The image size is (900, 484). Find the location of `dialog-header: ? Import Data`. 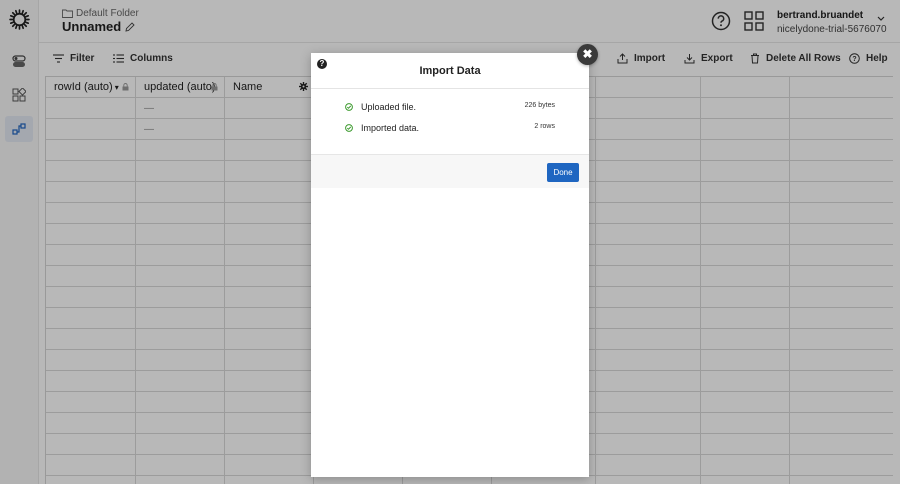

dialog-header: ? Import Data is located at coordinates (450, 71).